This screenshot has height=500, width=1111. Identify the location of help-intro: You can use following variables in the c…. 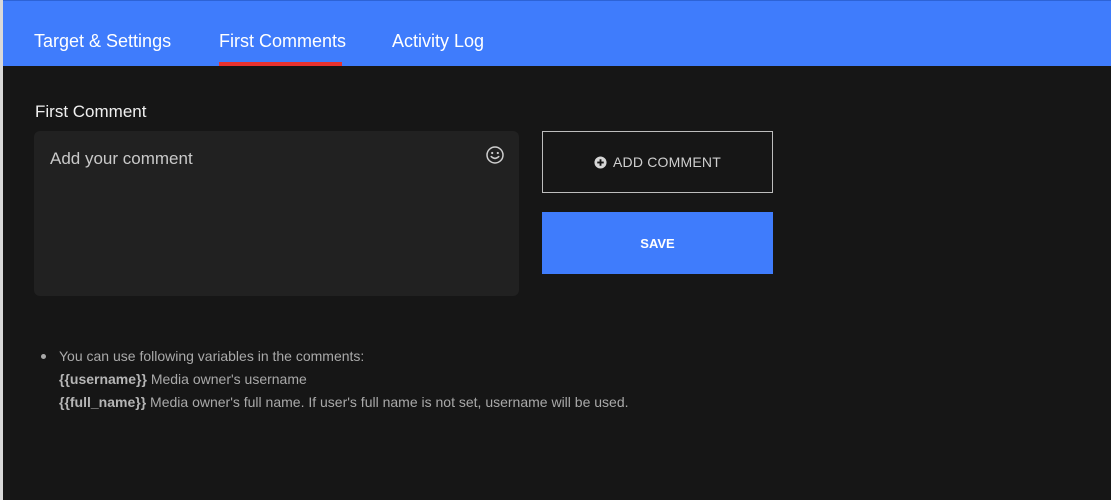
(212, 356).